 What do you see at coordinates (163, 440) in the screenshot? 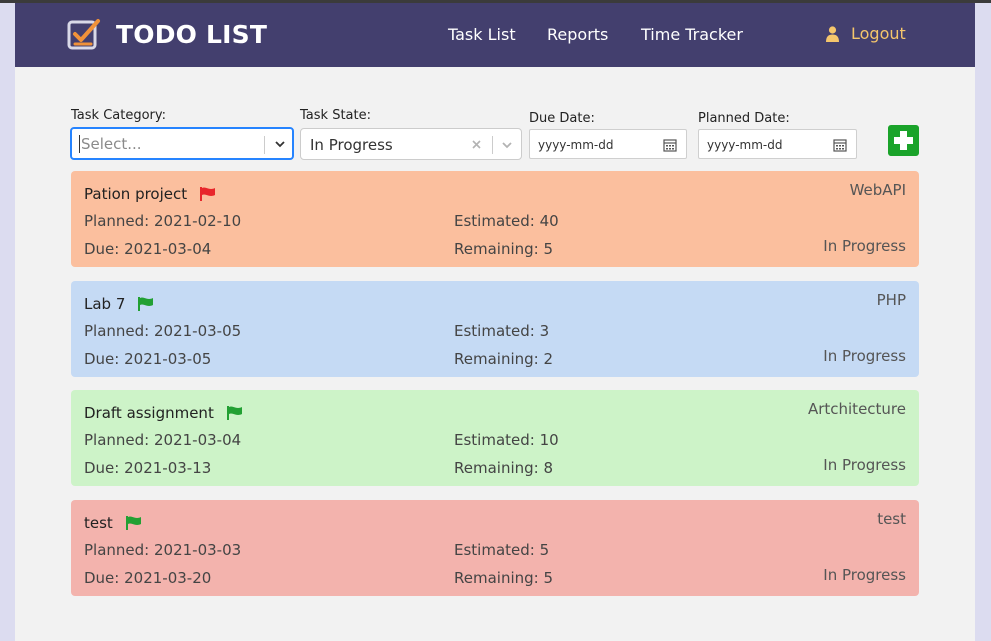
I see `task-planned: Planned: 2021-03-04` at bounding box center [163, 440].